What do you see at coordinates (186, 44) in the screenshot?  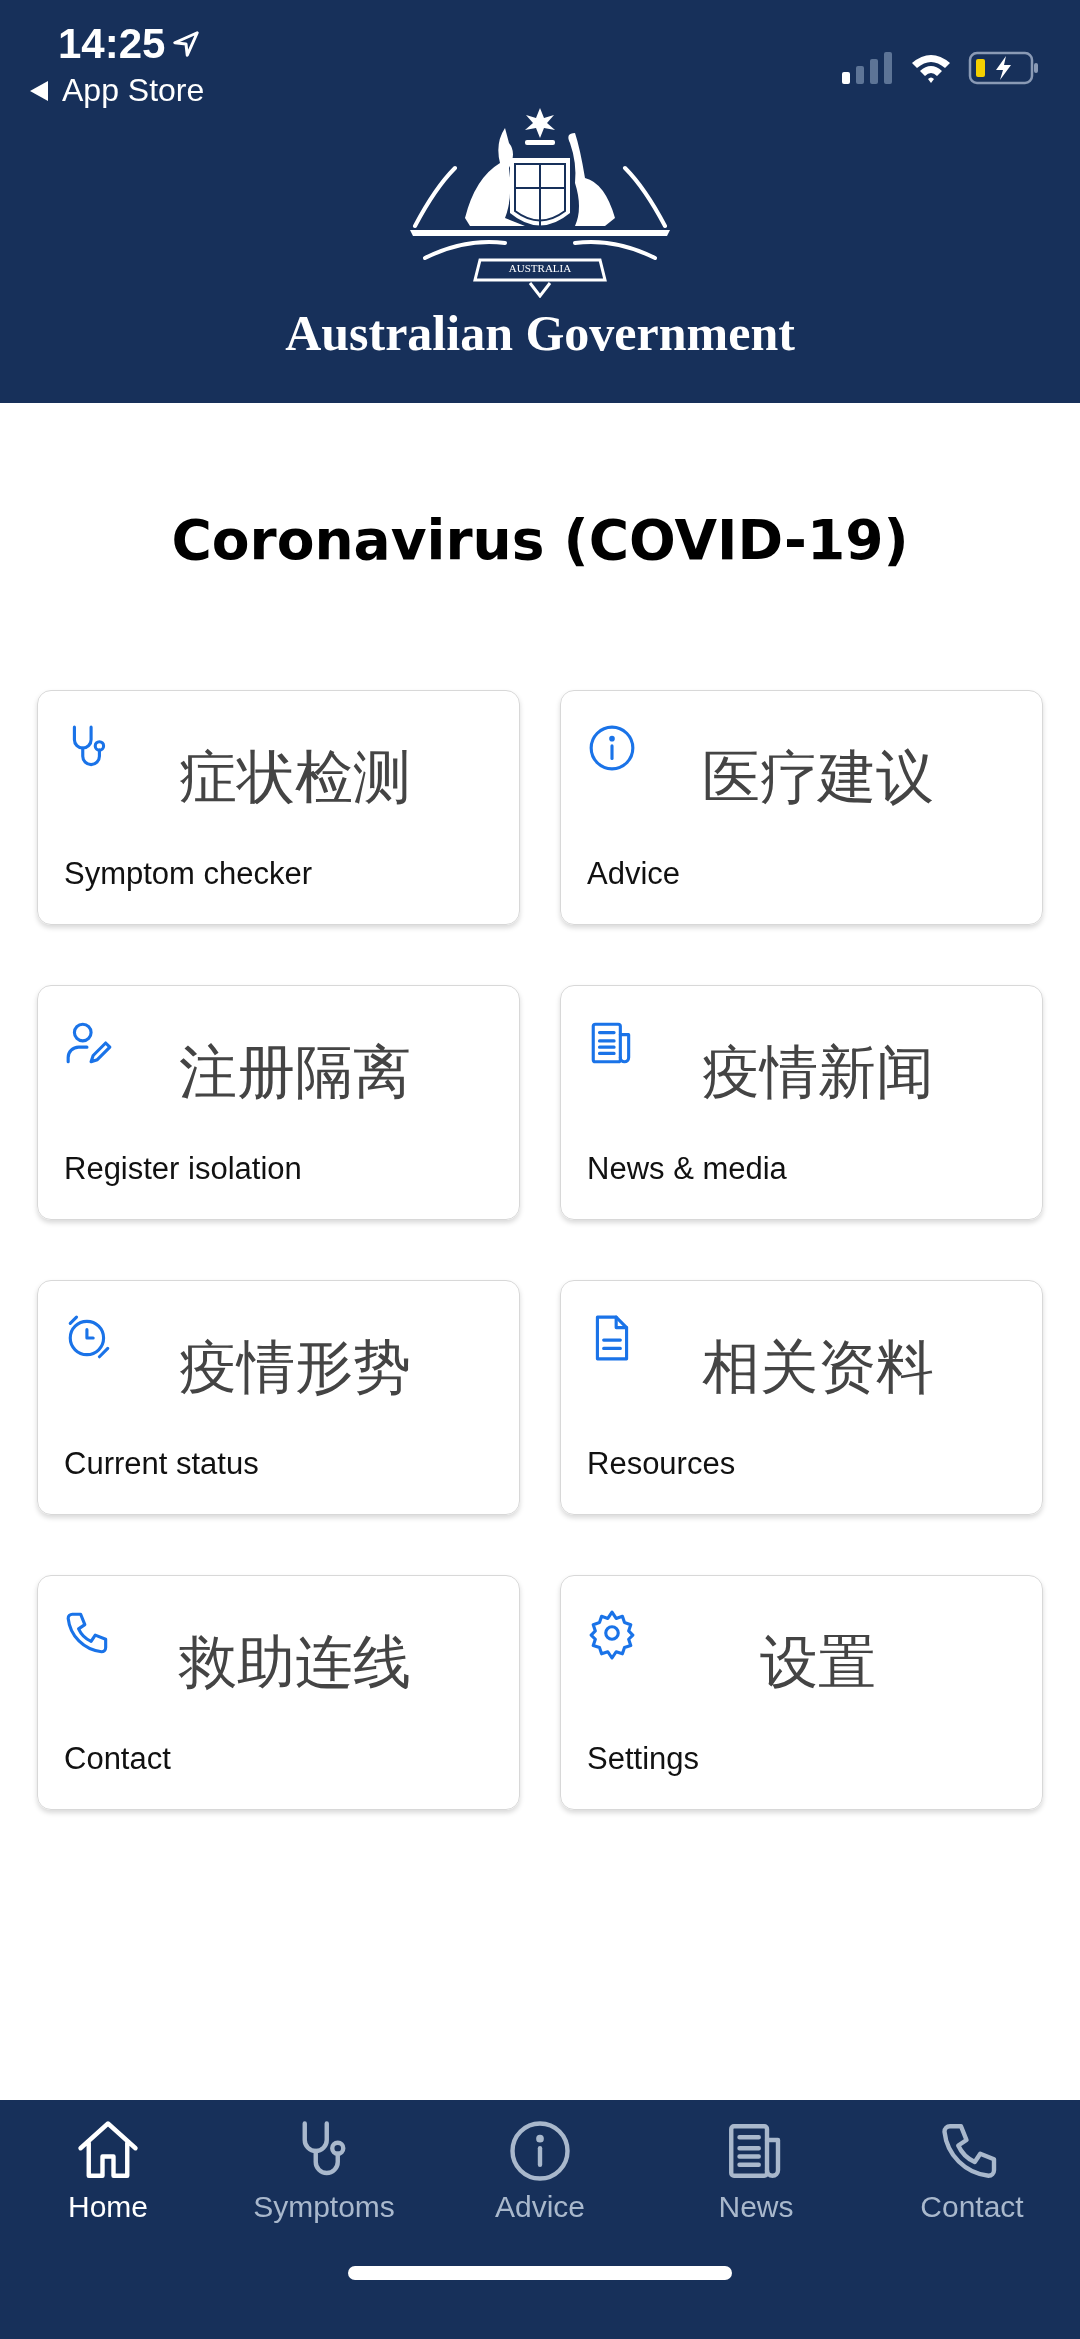 I see `location-arrow-icon` at bounding box center [186, 44].